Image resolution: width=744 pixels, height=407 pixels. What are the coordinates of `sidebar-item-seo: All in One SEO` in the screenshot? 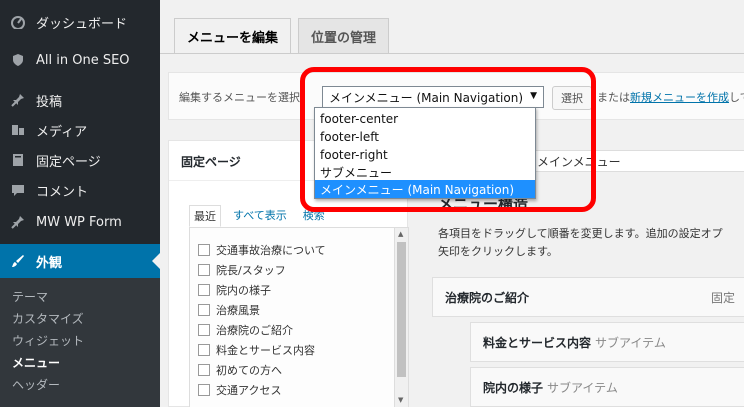 It's located at (80, 60).